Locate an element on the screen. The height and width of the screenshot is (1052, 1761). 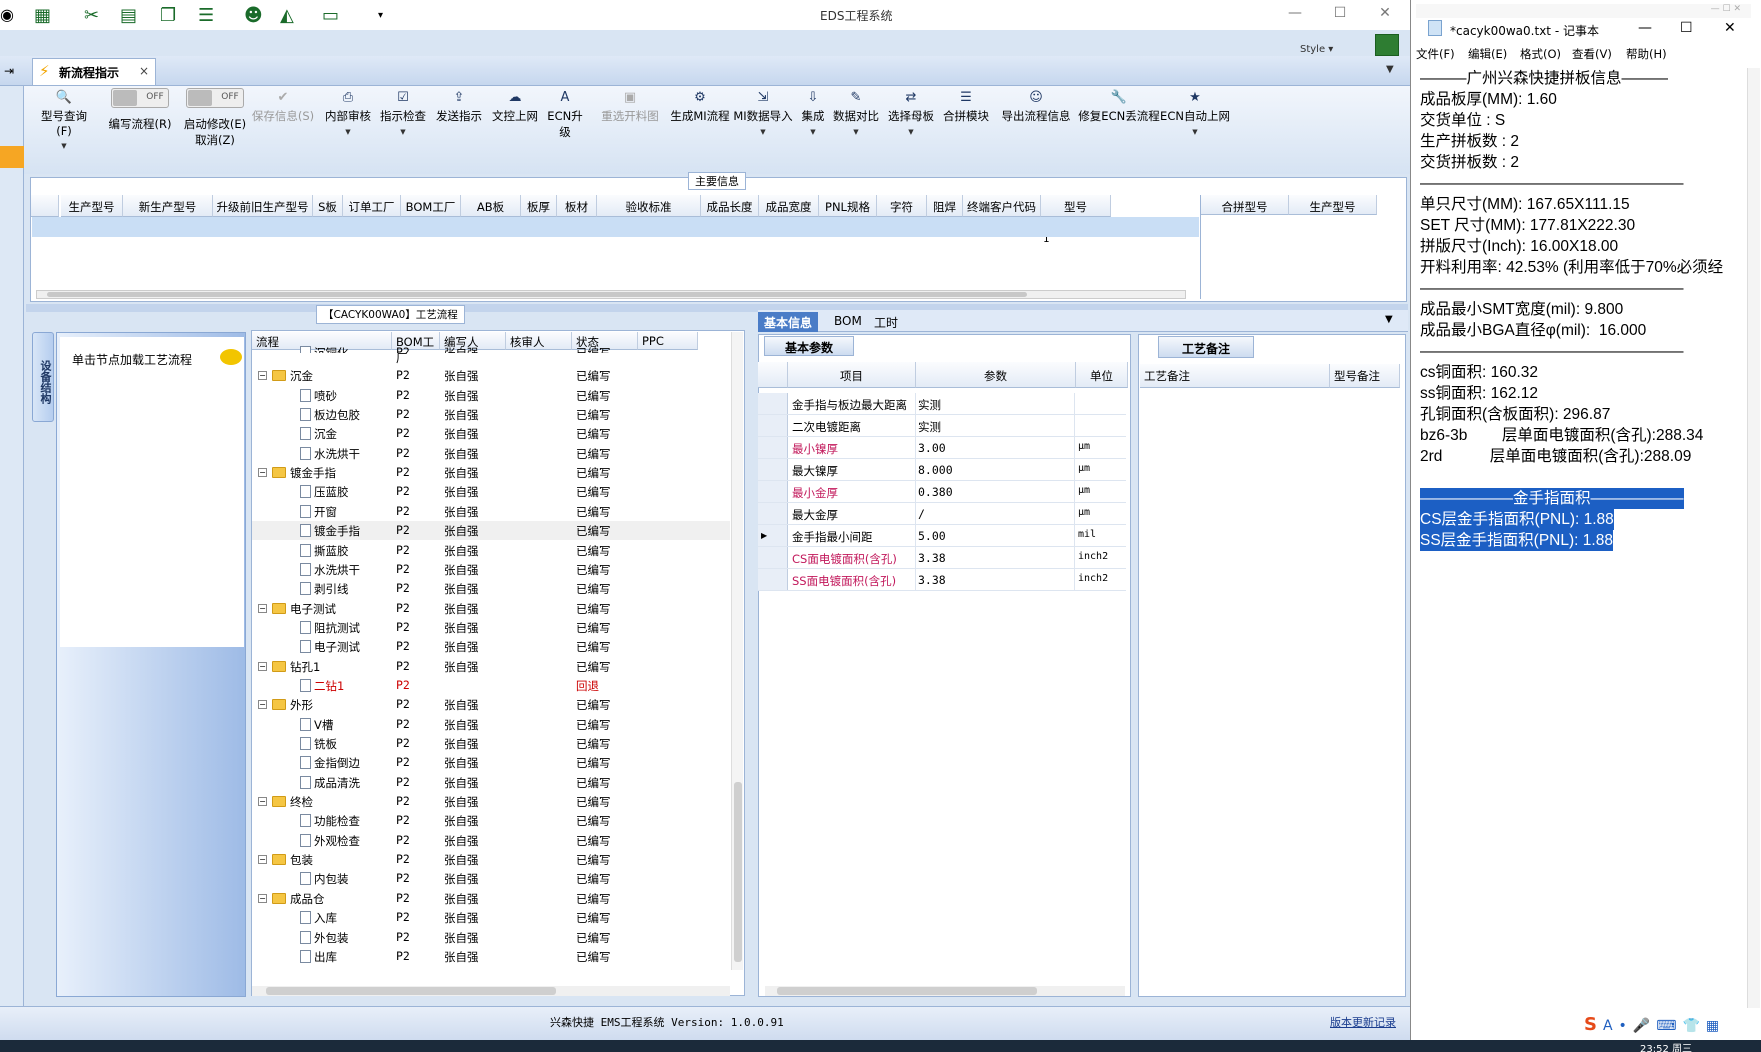
toolbar-button-7: ☁ 文控上网 is located at coordinates (515, 107).